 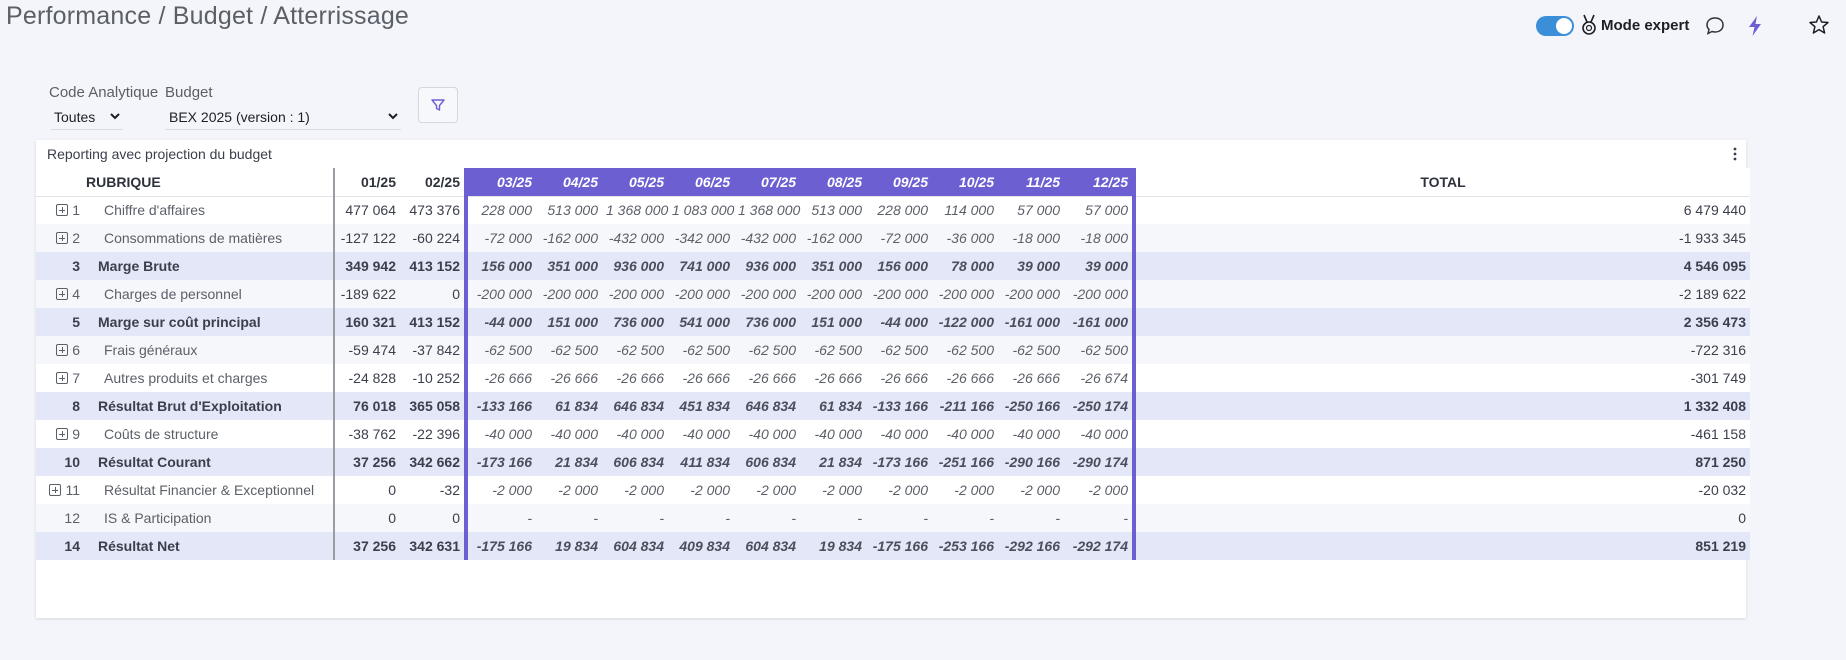 What do you see at coordinates (209, 490) in the screenshot?
I see `row-label: Résultat Financier & Exceptionnel` at bounding box center [209, 490].